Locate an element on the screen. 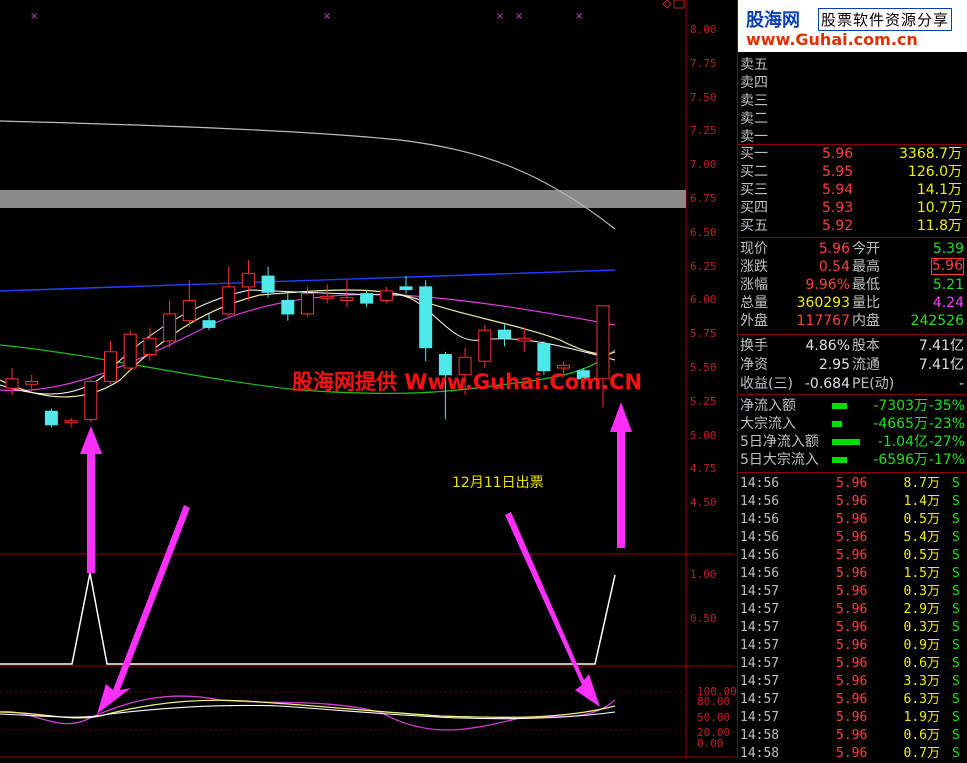 Image resolution: width=967 pixels, height=763 pixels. tick-row: 14:57 5.96 0.9万 S is located at coordinates (852, 646).